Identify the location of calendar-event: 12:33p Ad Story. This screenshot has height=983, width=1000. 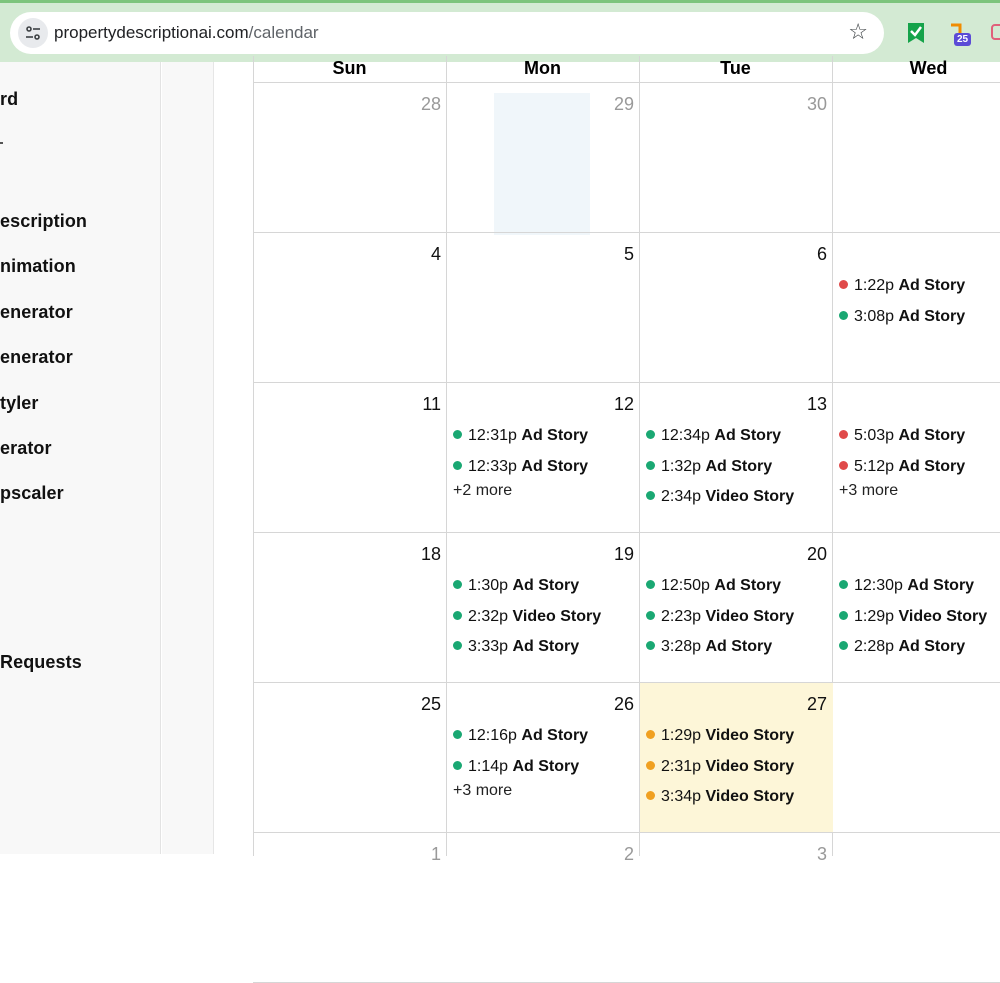
(520, 467).